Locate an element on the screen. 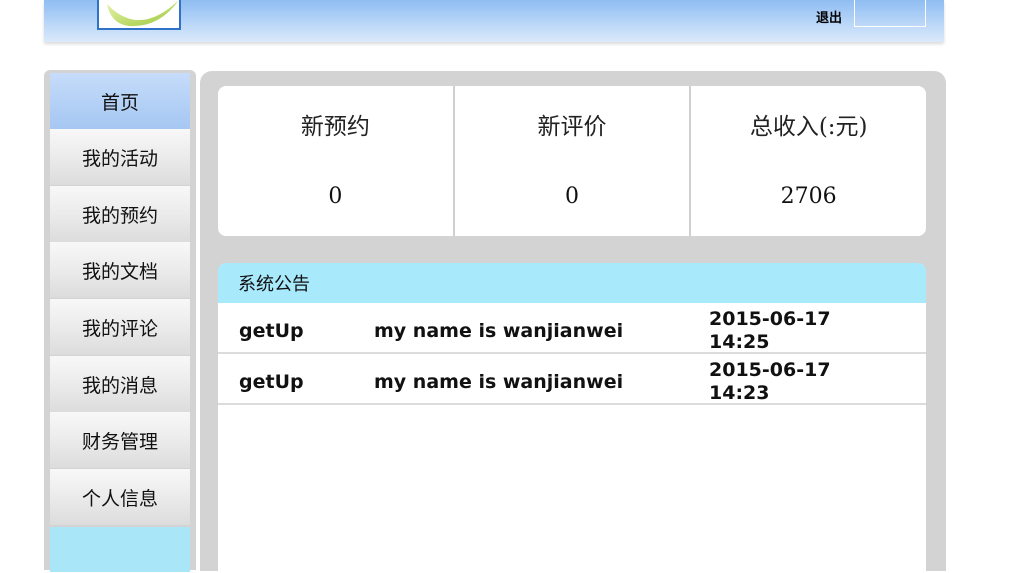 This screenshot has width=1017, height=573. sidebar-item-my-comments: 我的评论 is located at coordinates (120, 327).